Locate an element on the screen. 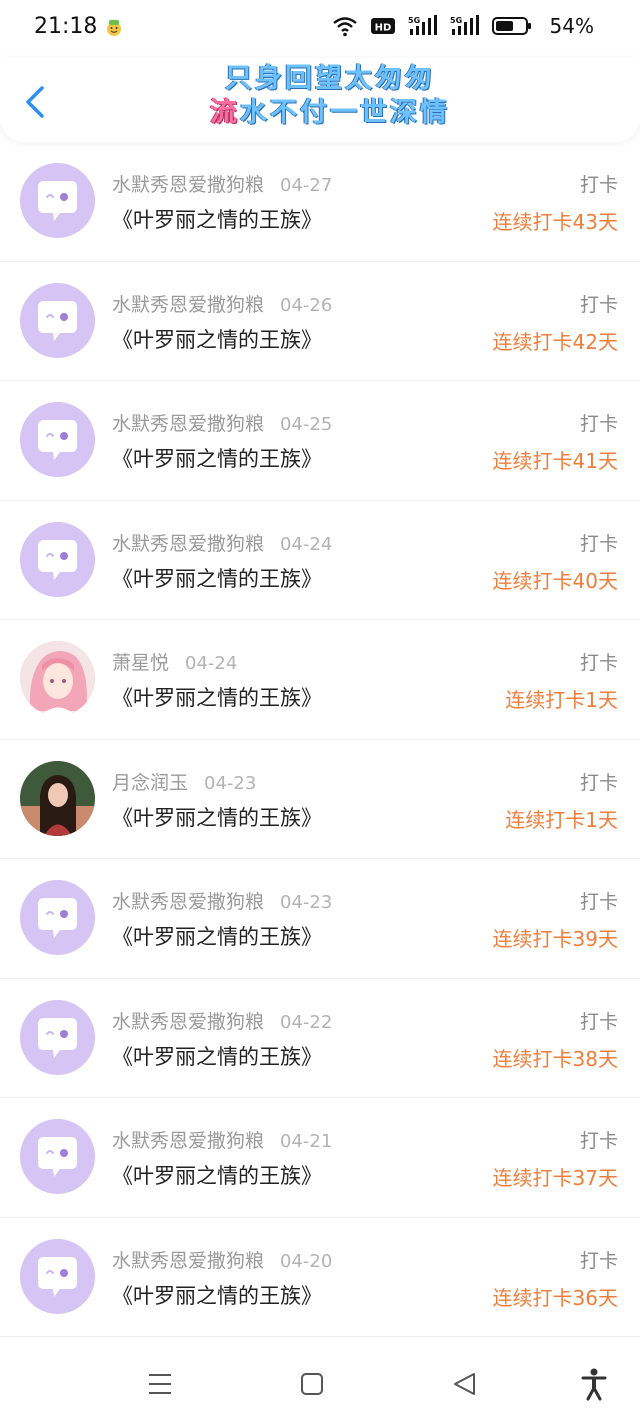 The height and width of the screenshot is (1422, 640). status-bar: 21:18 HD 5G 5G 54% is located at coordinates (320, 29).